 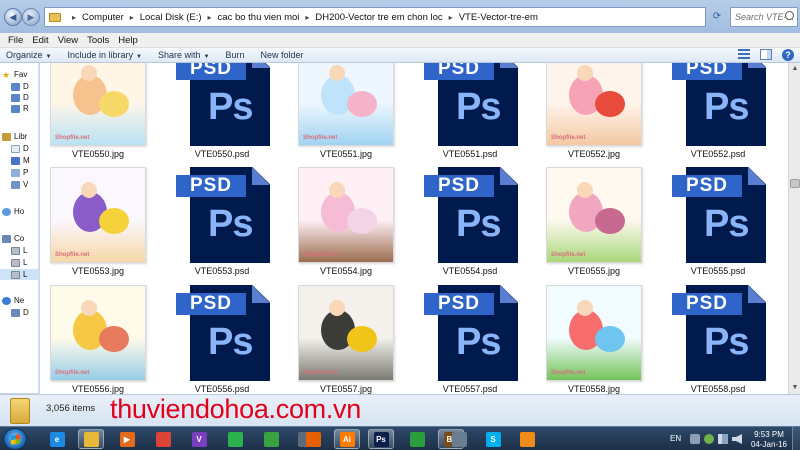 I want to click on file-item: Ps PSD VTE0550.psd, so click(x=224, y=115).